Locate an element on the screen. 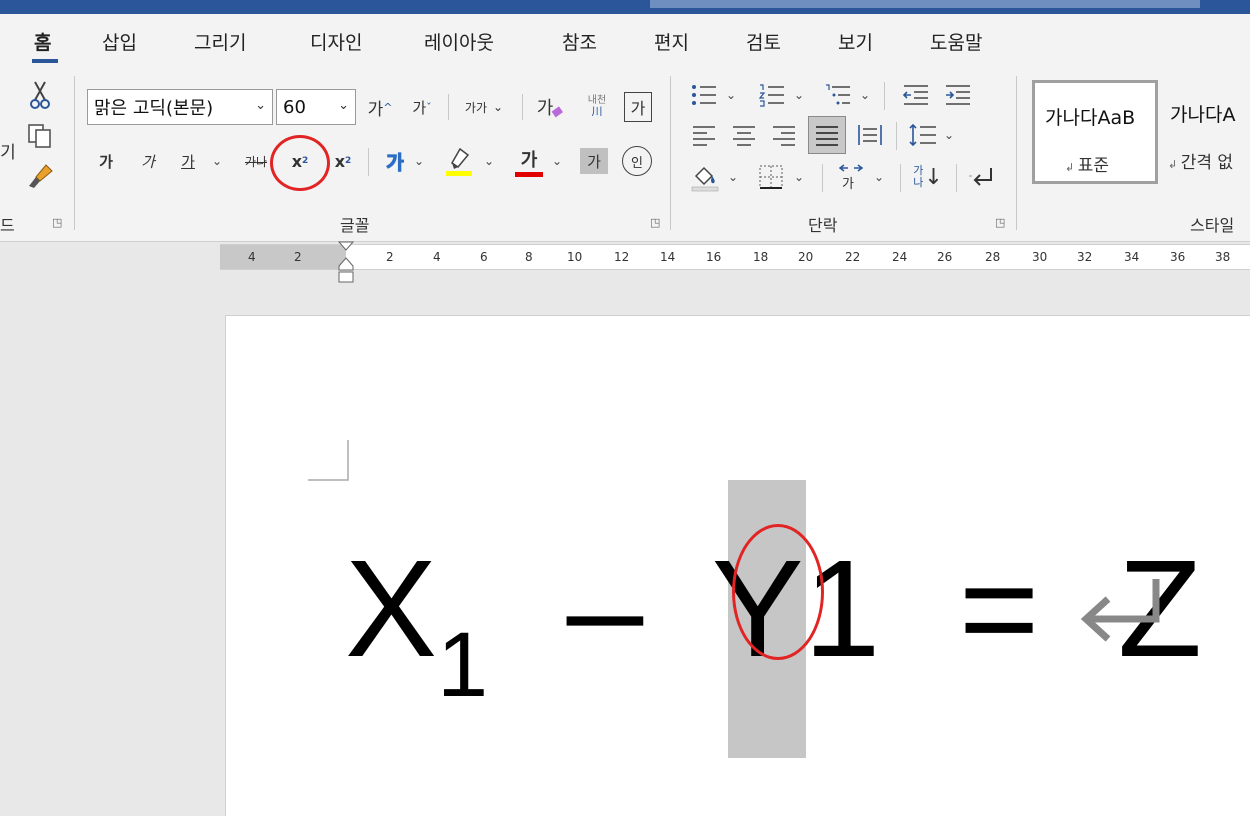 The image size is (1250, 816). shrink-font-button: 가ˇ is located at coordinates (422, 107).